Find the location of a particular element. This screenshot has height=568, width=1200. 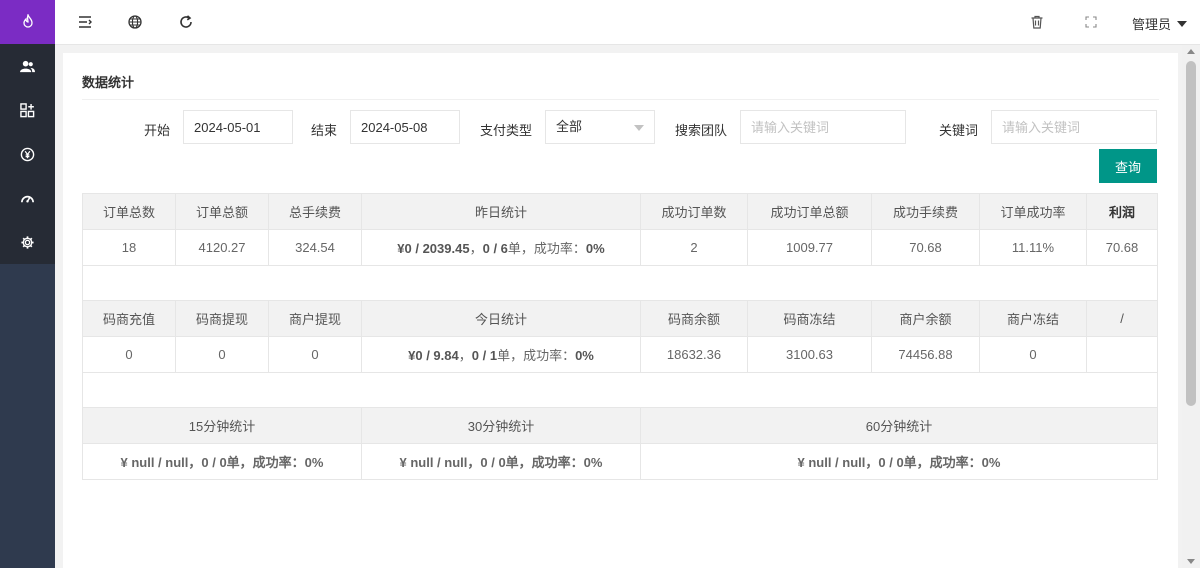

stat-value: 9.84 is located at coordinates (446, 355).